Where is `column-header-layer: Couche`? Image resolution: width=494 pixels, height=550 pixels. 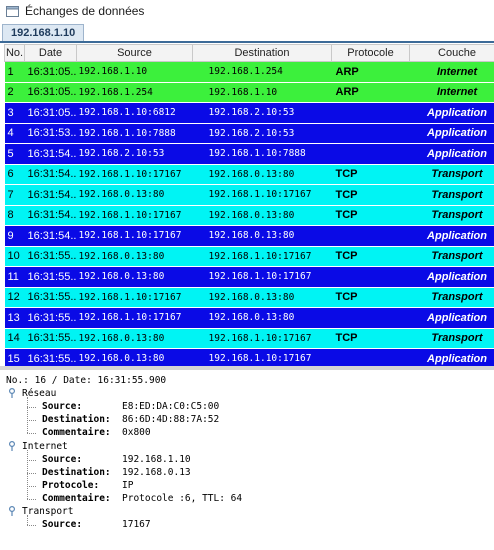 column-header-layer: Couche is located at coordinates (451, 53).